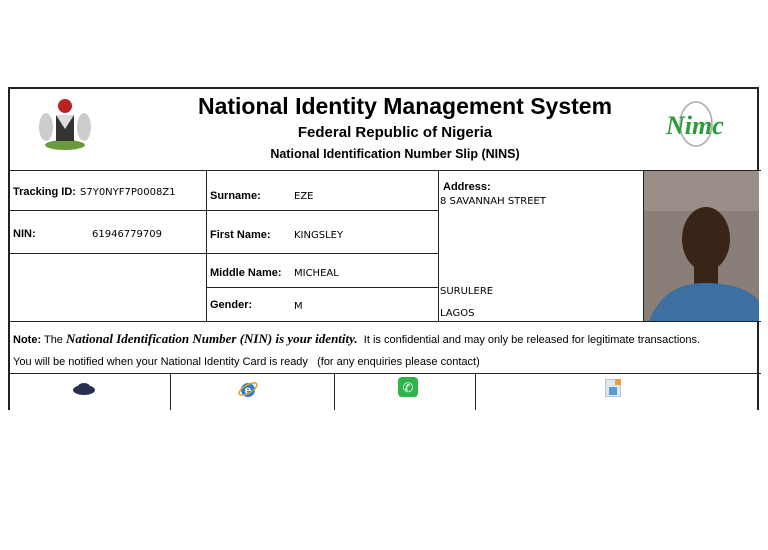 This screenshot has width=768, height=550. What do you see at coordinates (248, 389) in the screenshot?
I see `internet-explorer-icon: e` at bounding box center [248, 389].